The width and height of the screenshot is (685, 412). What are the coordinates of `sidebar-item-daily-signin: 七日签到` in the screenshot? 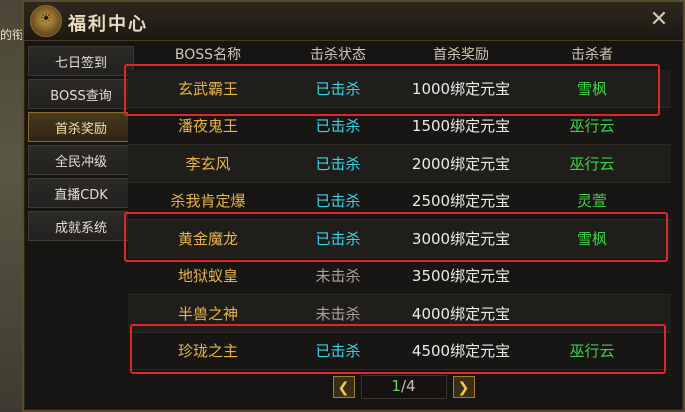 It's located at (81, 61).